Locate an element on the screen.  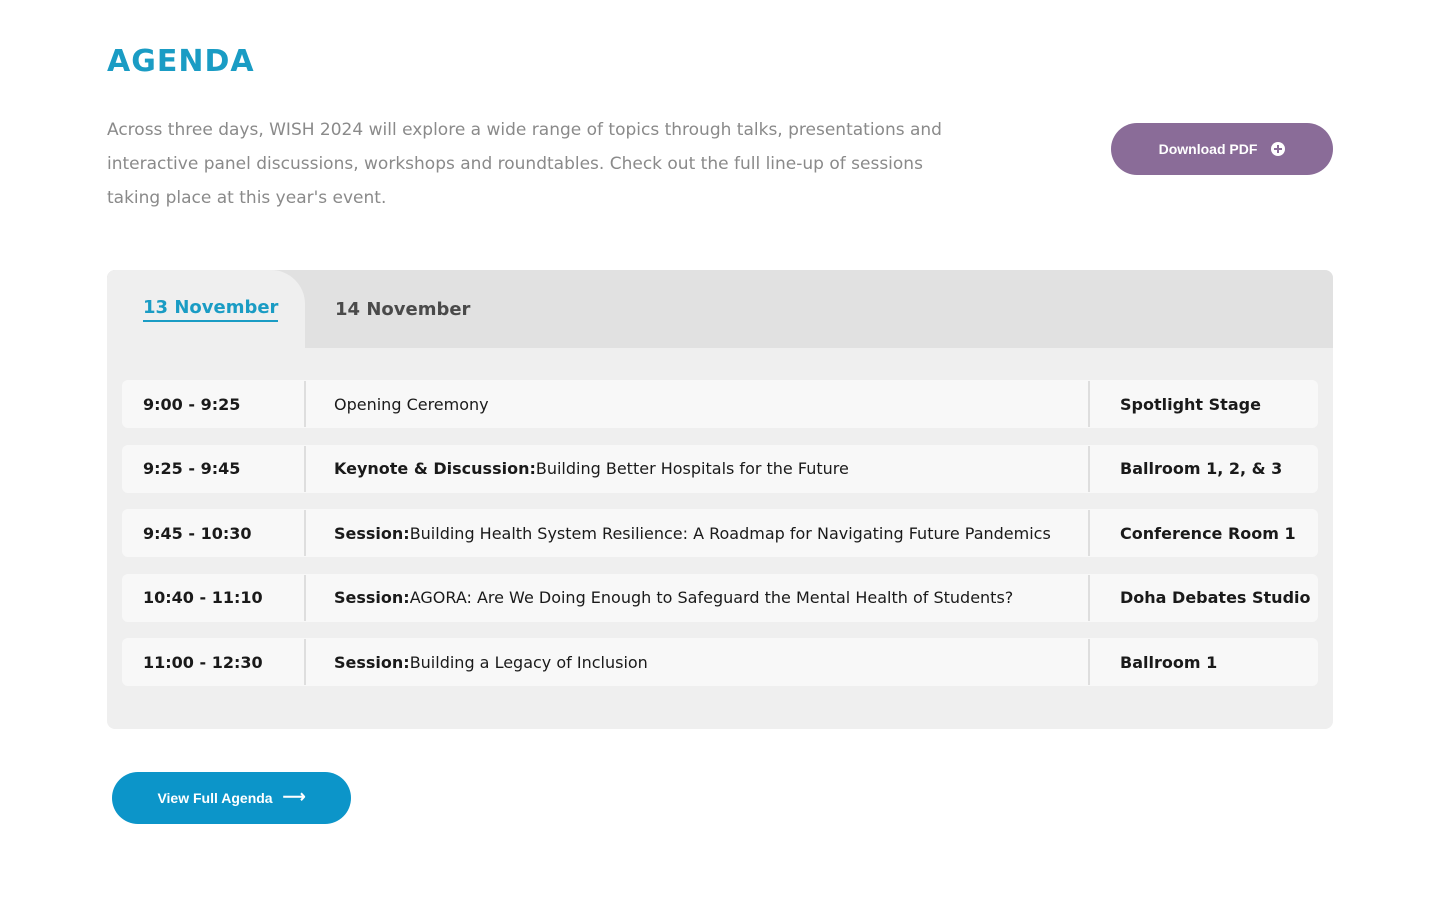
session-time: 9:25 - 9:45 is located at coordinates (214, 468).